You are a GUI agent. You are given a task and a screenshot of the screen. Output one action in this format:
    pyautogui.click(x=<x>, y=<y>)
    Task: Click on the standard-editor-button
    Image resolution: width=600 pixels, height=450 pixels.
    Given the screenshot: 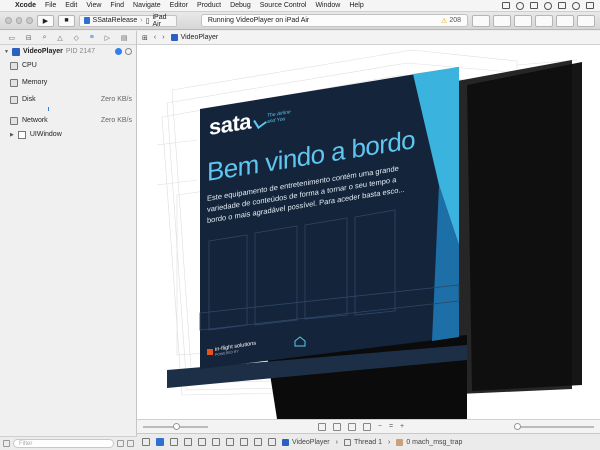 What is the action you would take?
    pyautogui.click(x=481, y=20)
    